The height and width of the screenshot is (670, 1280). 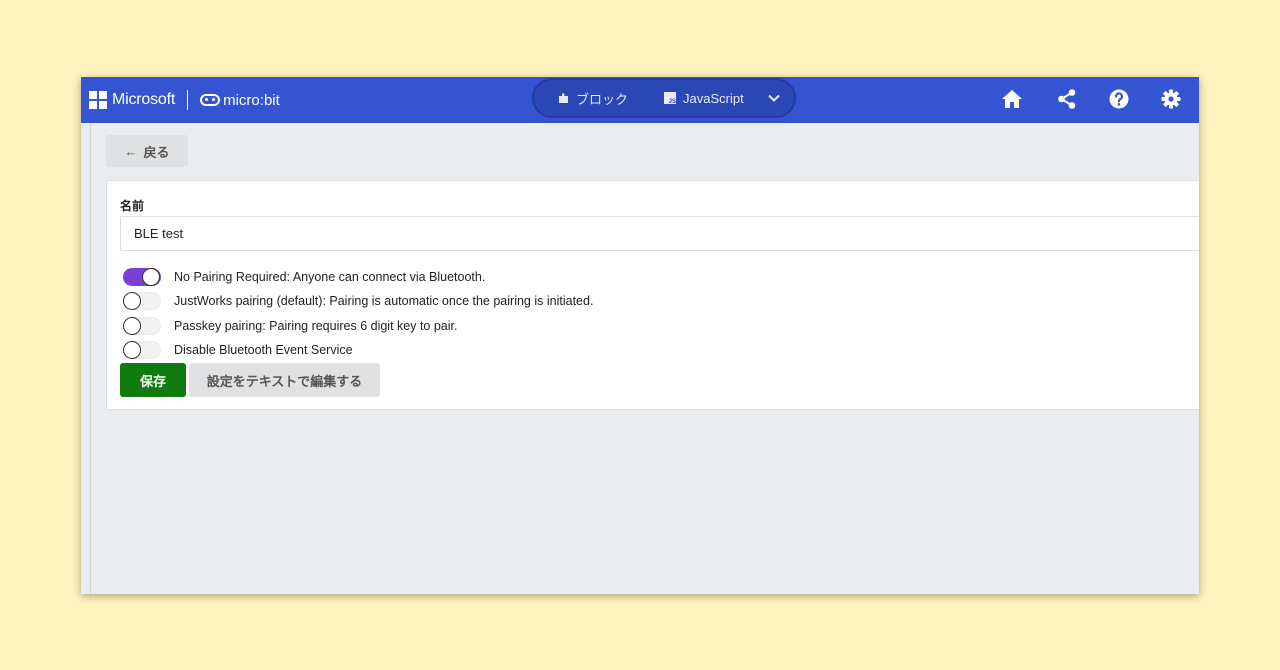 What do you see at coordinates (659, 233) in the screenshot?
I see `name-input` at bounding box center [659, 233].